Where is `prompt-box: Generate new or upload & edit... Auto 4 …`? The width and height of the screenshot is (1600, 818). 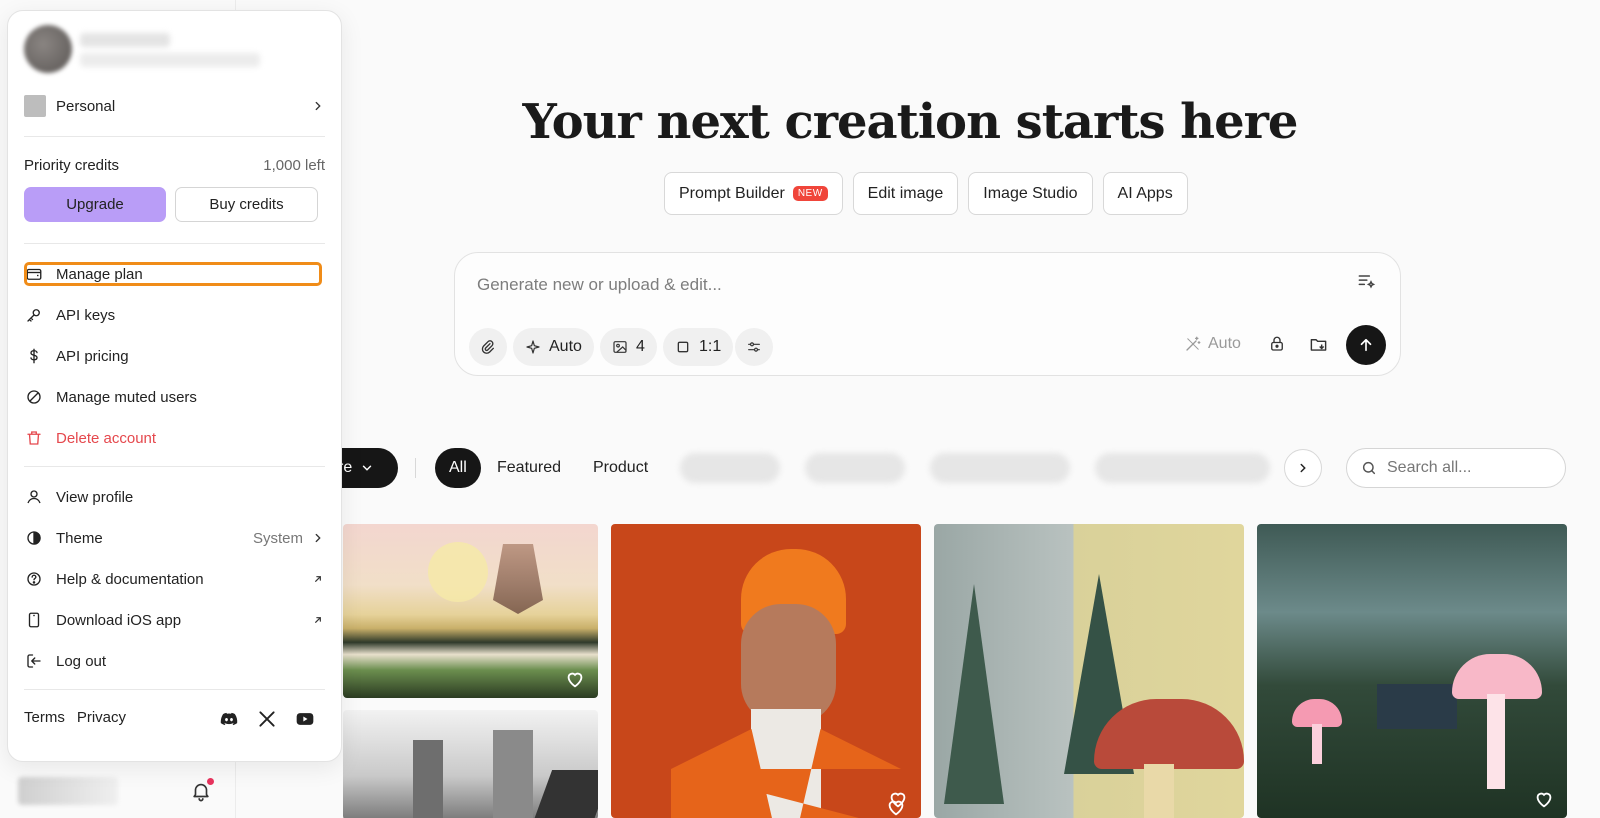 prompt-box: Generate new or upload & edit... Auto 4 … is located at coordinates (927, 314).